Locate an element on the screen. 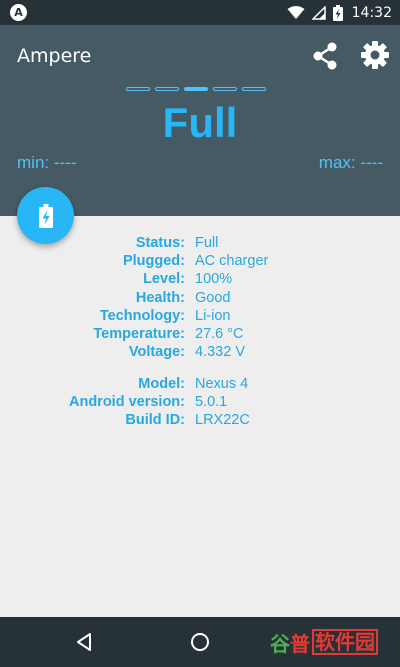  android-version-label: Android version: is located at coordinates (126, 402).